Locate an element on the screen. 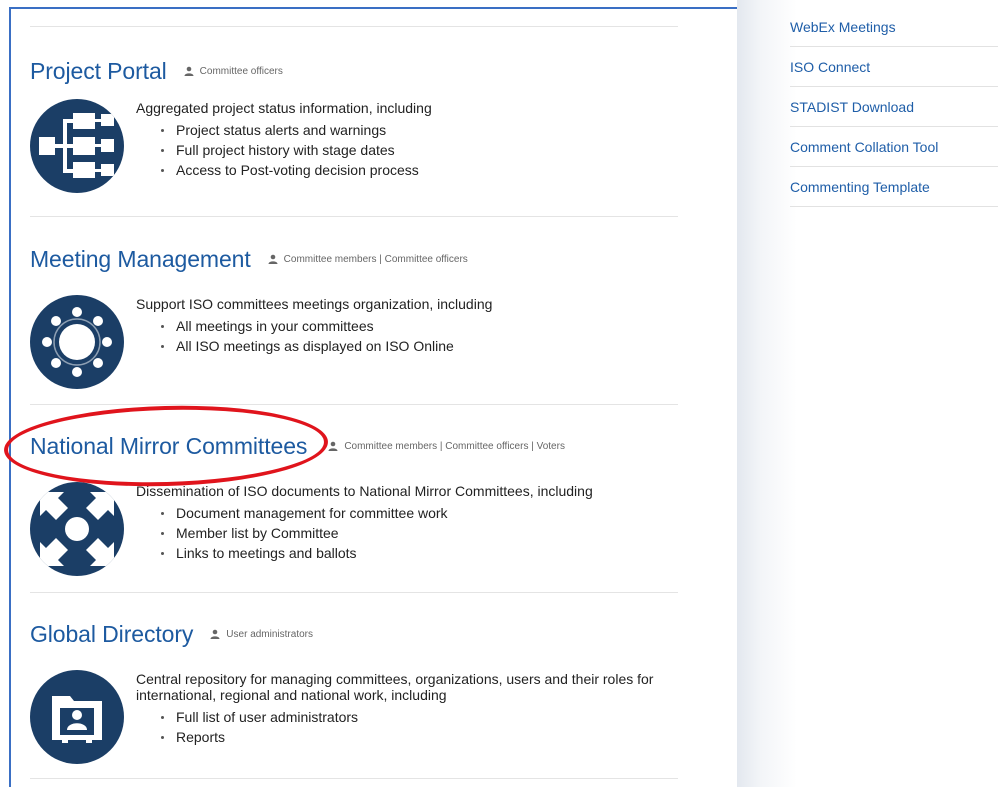 This screenshot has height=787, width=998. feature-list: Full list of user administrators Reports is located at coordinates (420, 727).